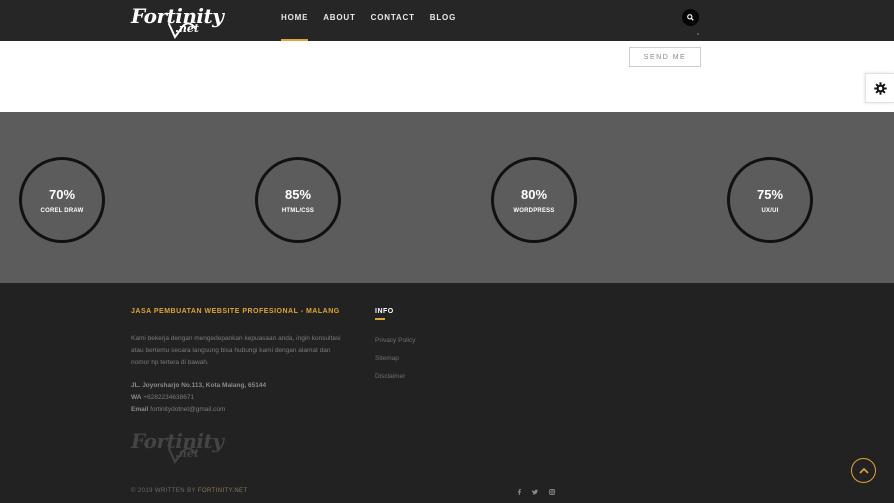  What do you see at coordinates (552, 492) in the screenshot?
I see `instagram-icon` at bounding box center [552, 492].